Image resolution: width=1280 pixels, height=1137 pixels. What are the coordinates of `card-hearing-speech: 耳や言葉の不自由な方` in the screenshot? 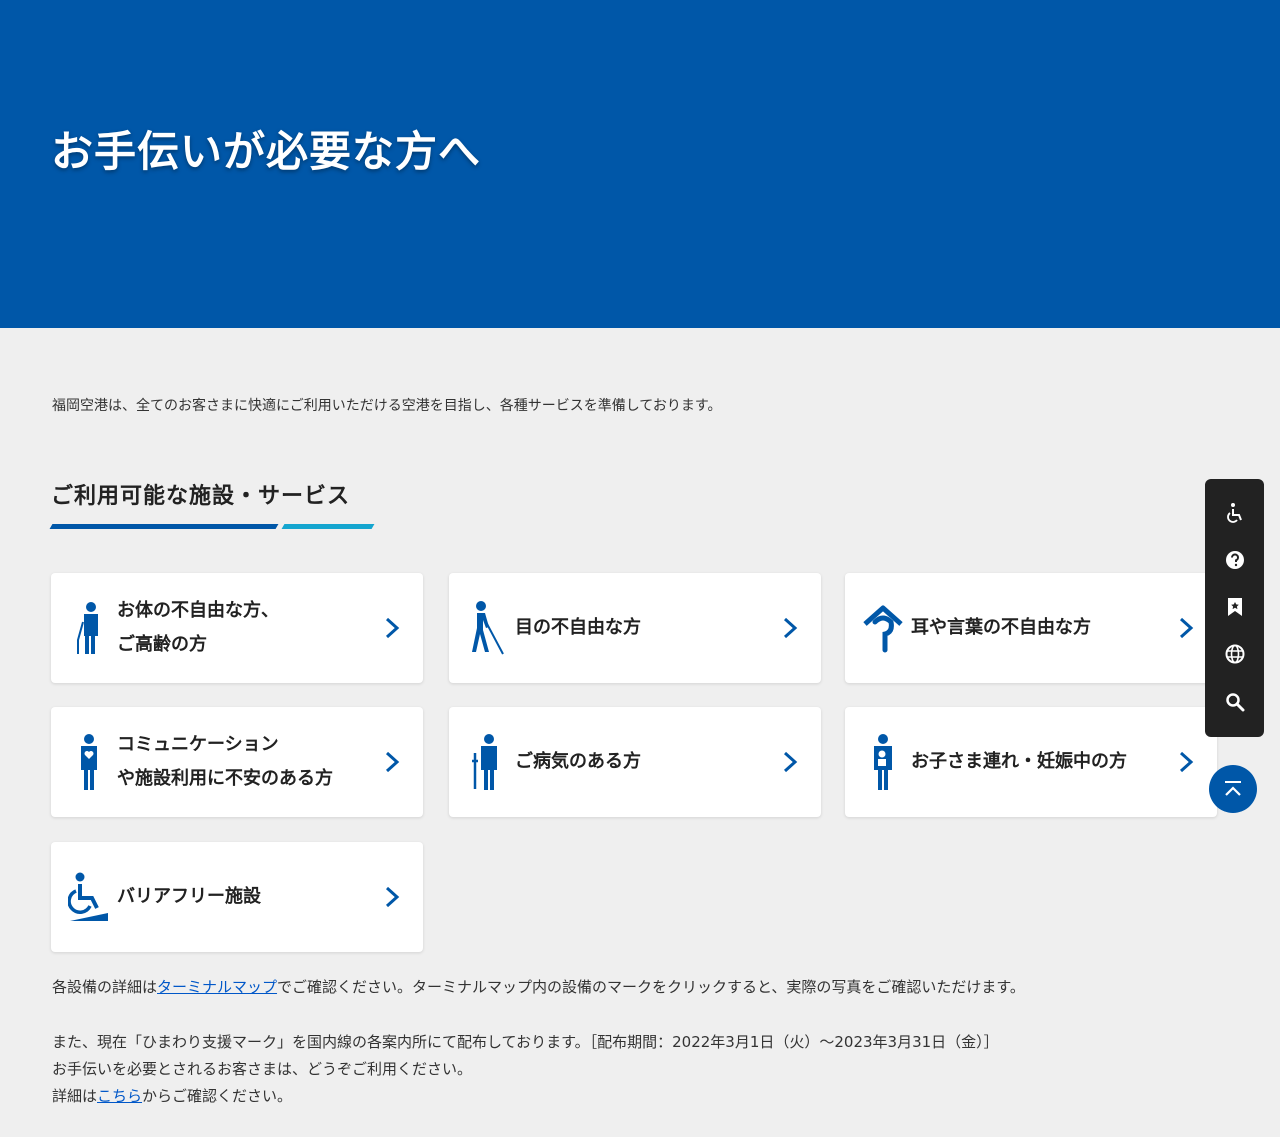 It's located at (1031, 628).